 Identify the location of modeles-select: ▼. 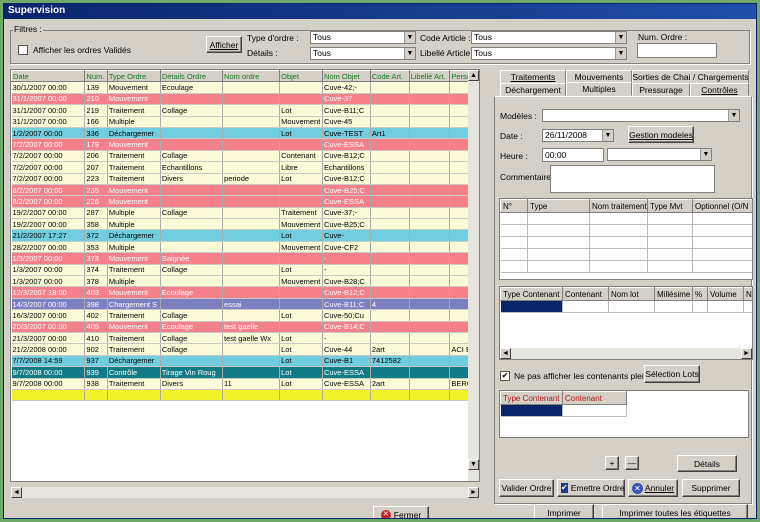
(641, 115).